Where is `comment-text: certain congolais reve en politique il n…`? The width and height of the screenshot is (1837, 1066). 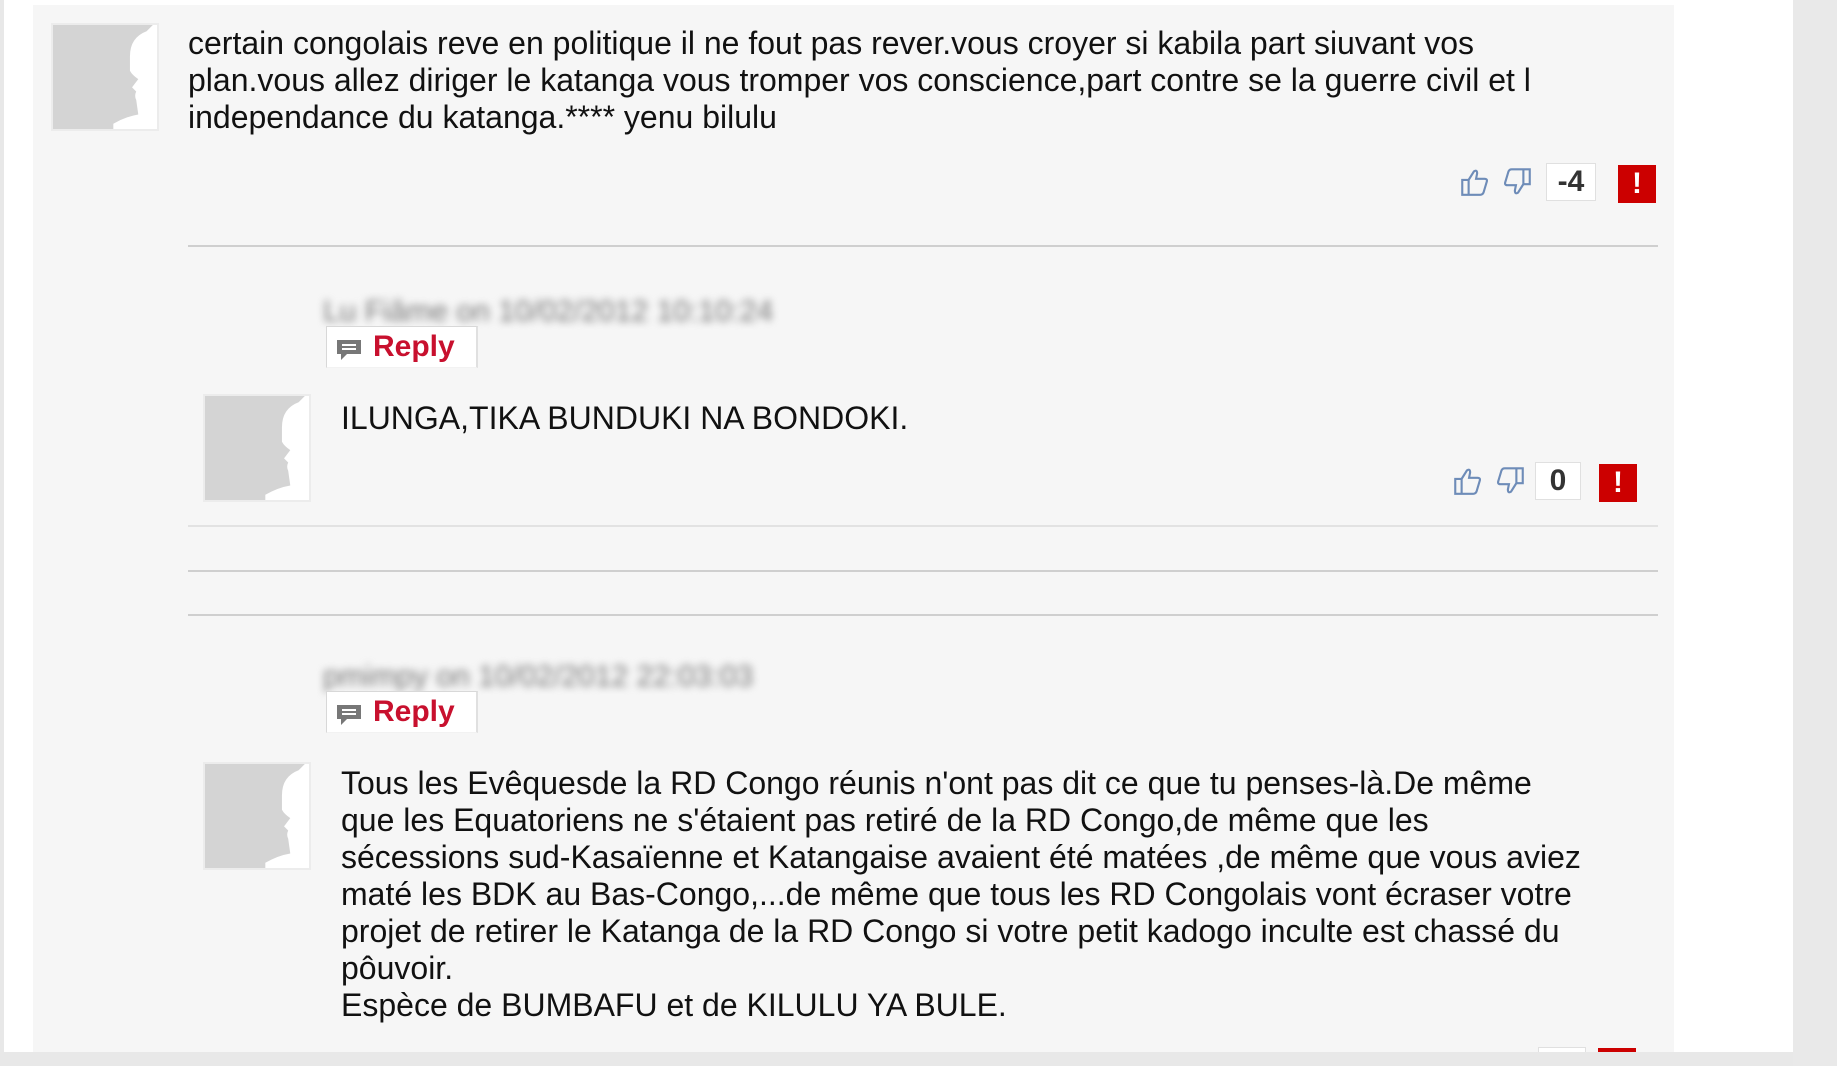
comment-text: certain congolais reve en politique il n… is located at coordinates (859, 80).